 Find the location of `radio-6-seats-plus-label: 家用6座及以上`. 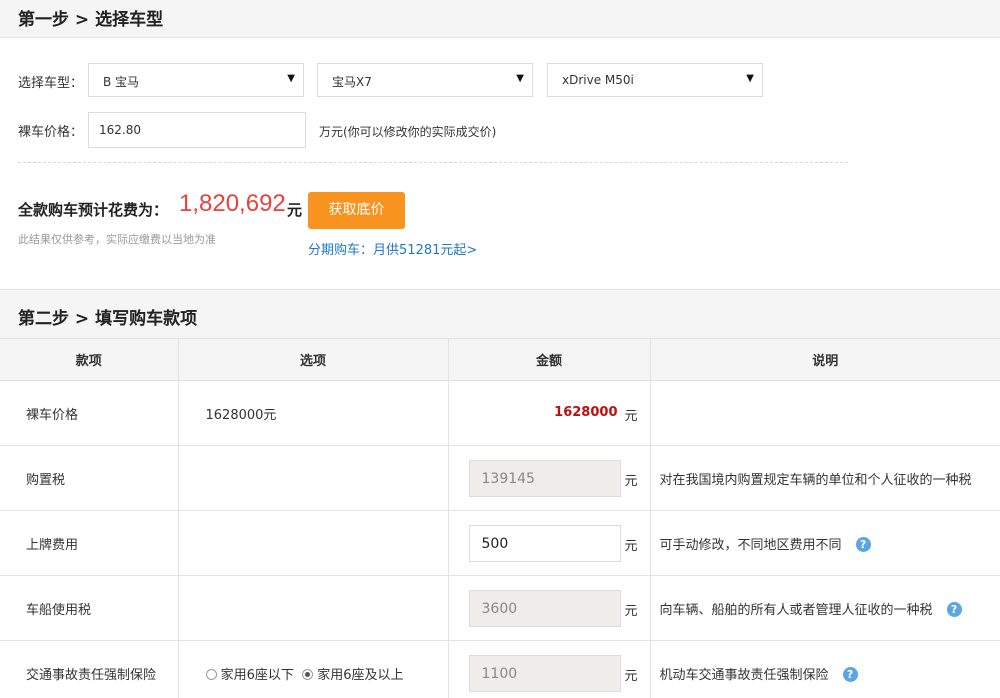

radio-6-seats-plus-label: 家用6座及以上 is located at coordinates (360, 675).